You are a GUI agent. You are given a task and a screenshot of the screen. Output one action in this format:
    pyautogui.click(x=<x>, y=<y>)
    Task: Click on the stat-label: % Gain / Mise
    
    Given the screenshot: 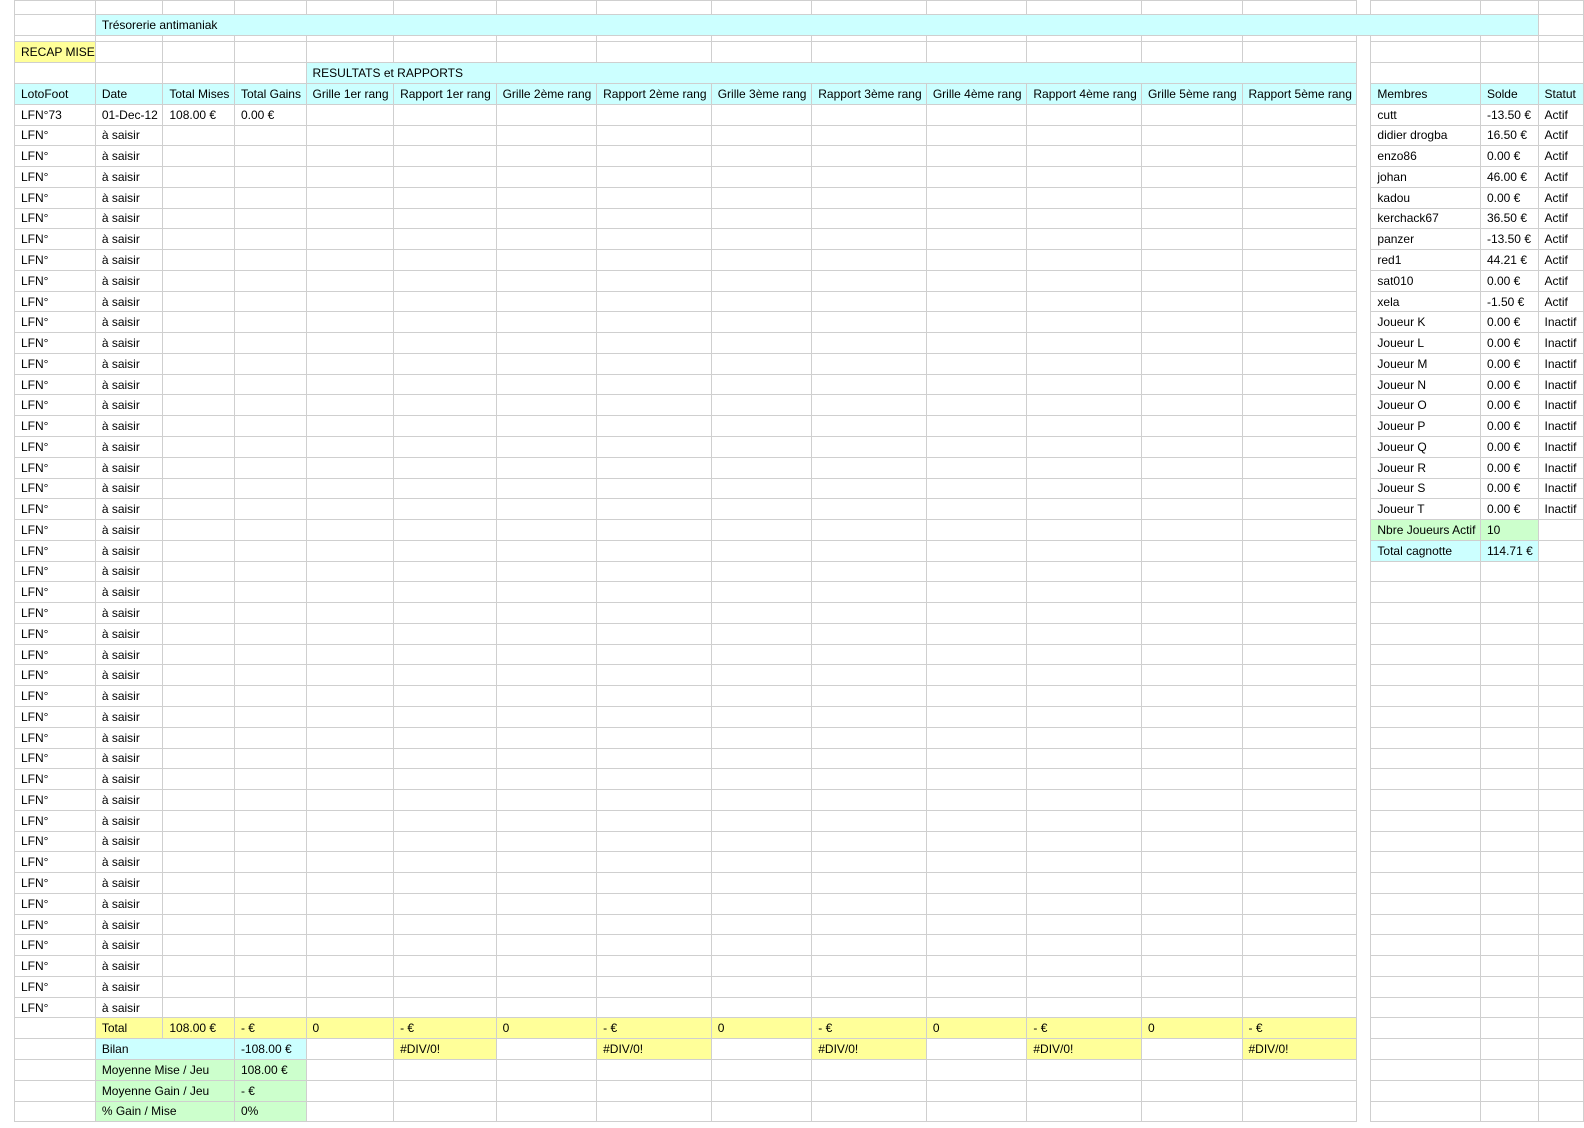 What is the action you would take?
    pyautogui.click(x=164, y=1111)
    